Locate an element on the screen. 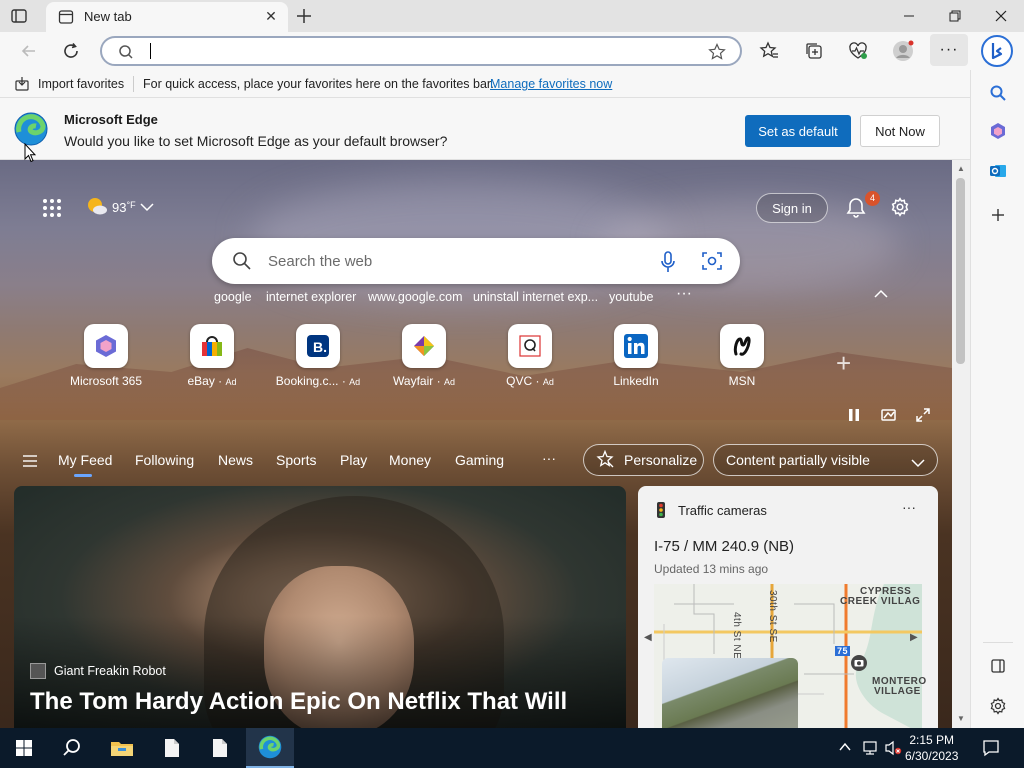 This screenshot has height=768, width=1024. microphone-icon is located at coordinates (668, 263).